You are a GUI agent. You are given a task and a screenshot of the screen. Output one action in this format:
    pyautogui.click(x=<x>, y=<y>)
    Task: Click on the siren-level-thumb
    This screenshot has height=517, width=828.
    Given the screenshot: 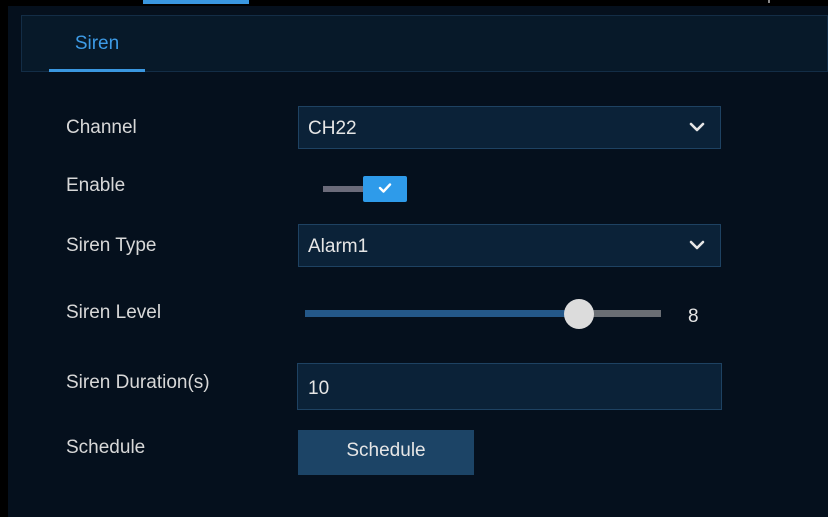 What is the action you would take?
    pyautogui.click(x=579, y=314)
    